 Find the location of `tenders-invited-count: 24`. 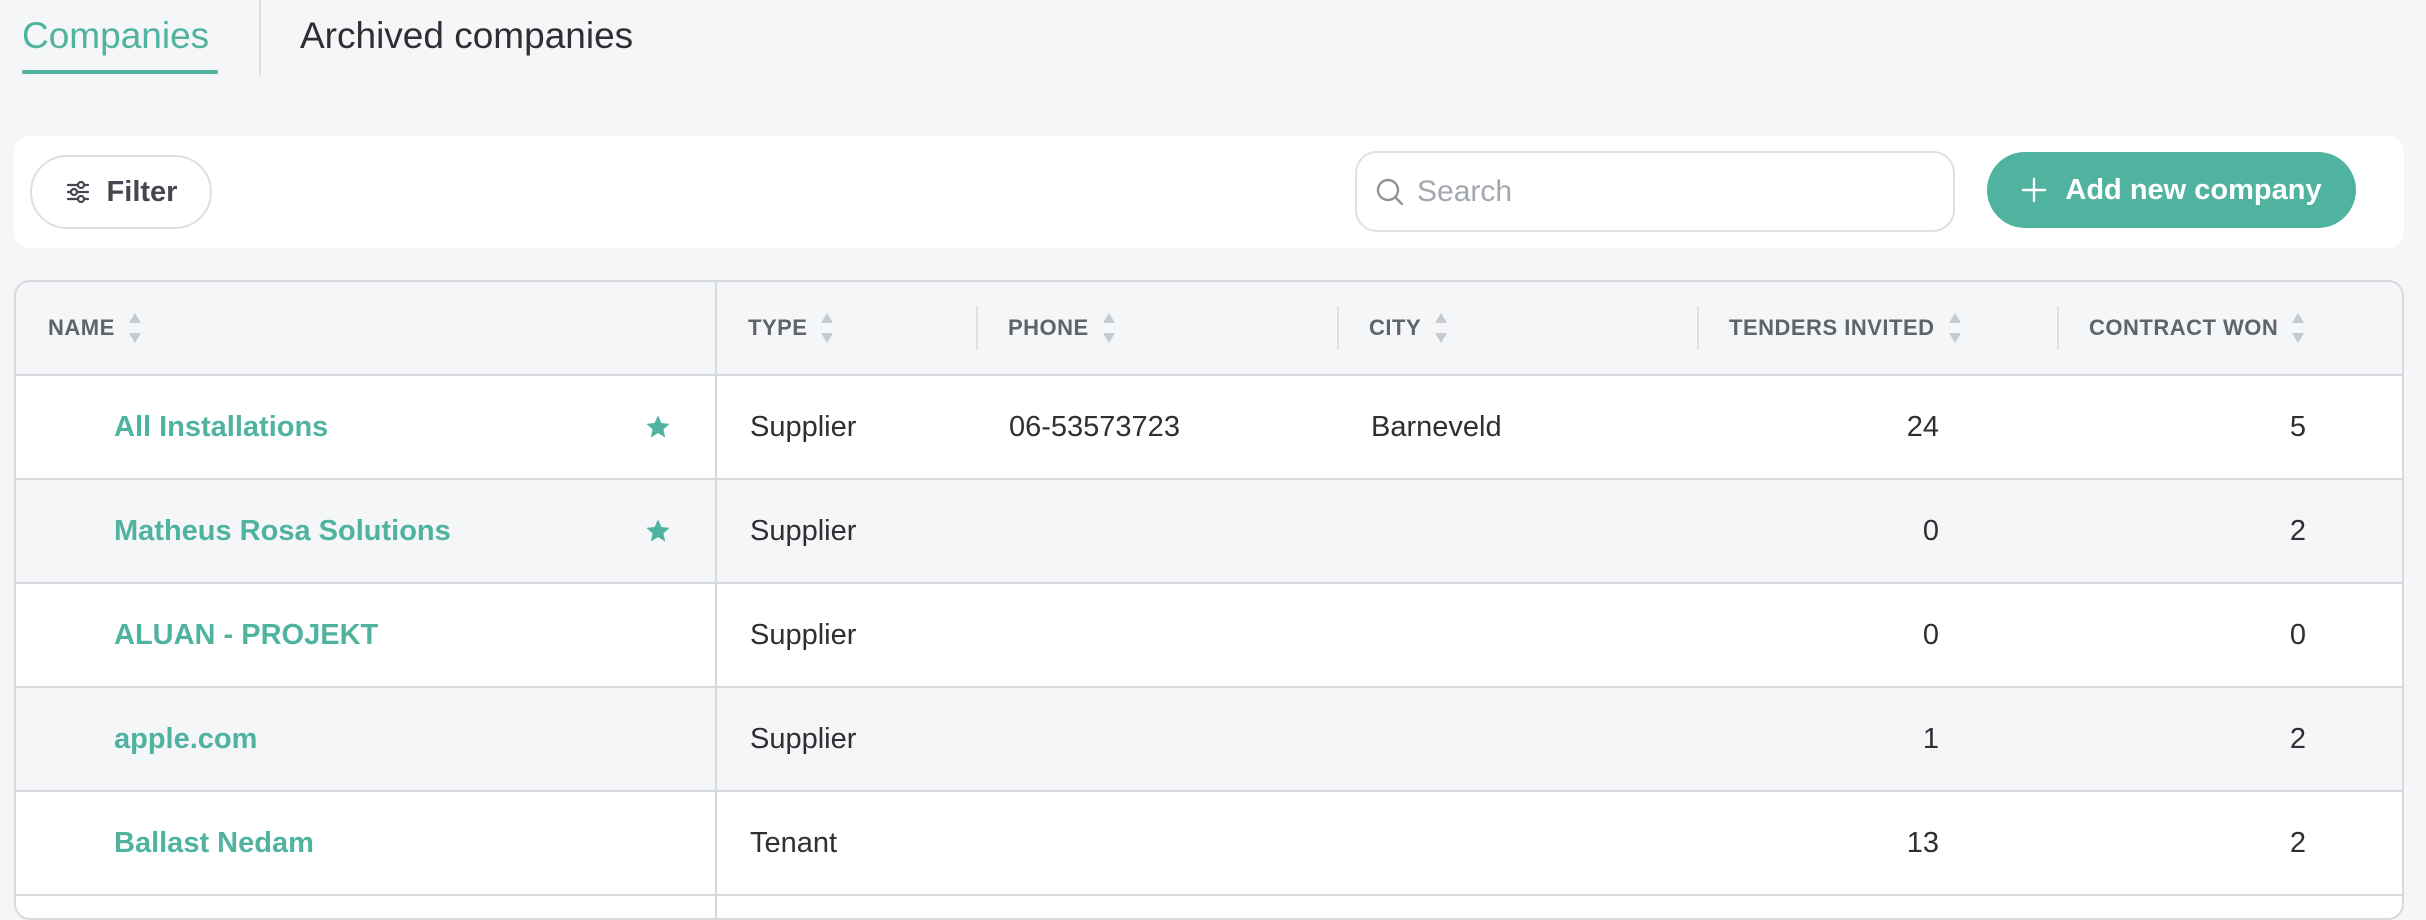

tenders-invited-count: 24 is located at coordinates (1922, 426).